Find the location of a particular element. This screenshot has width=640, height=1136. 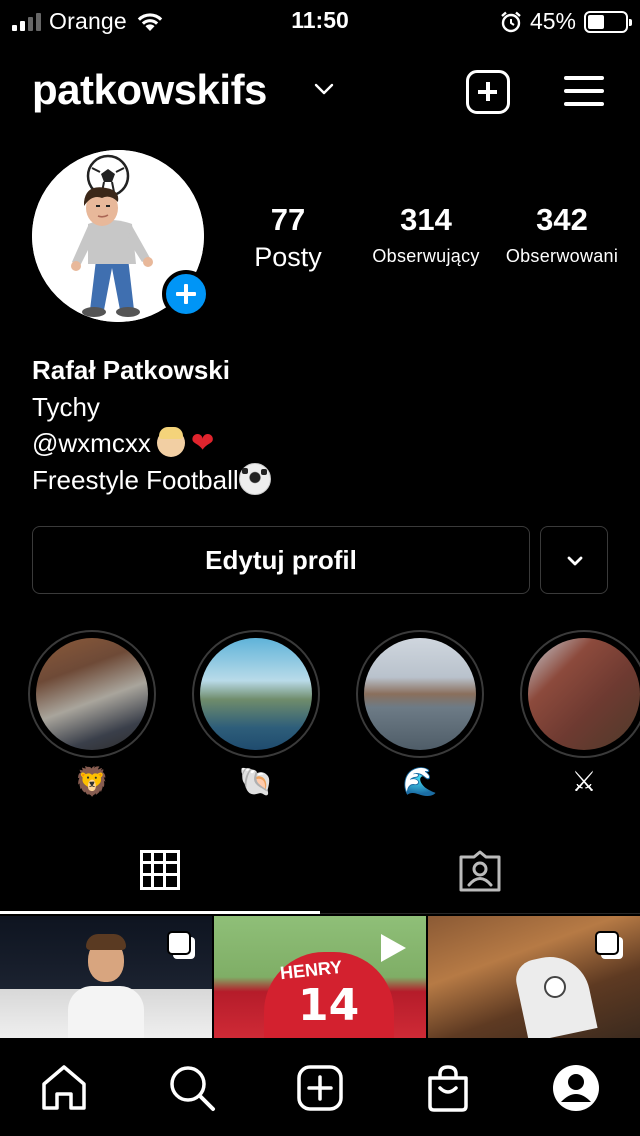

alarm-icon is located at coordinates (511, 21).